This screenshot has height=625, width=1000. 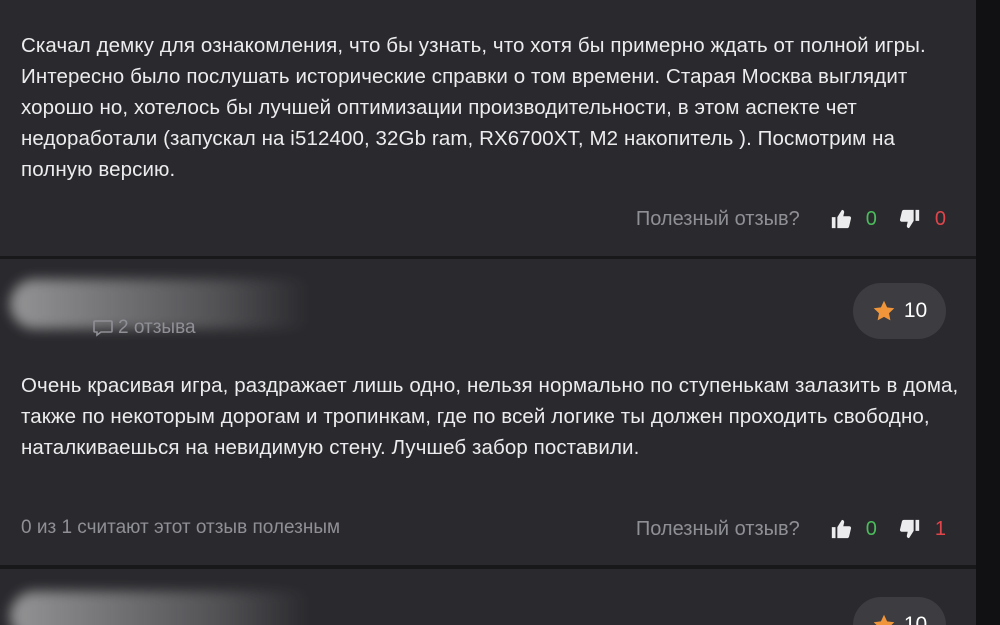 I want to click on author-reviews-count: 2 отзыва, so click(x=144, y=328).